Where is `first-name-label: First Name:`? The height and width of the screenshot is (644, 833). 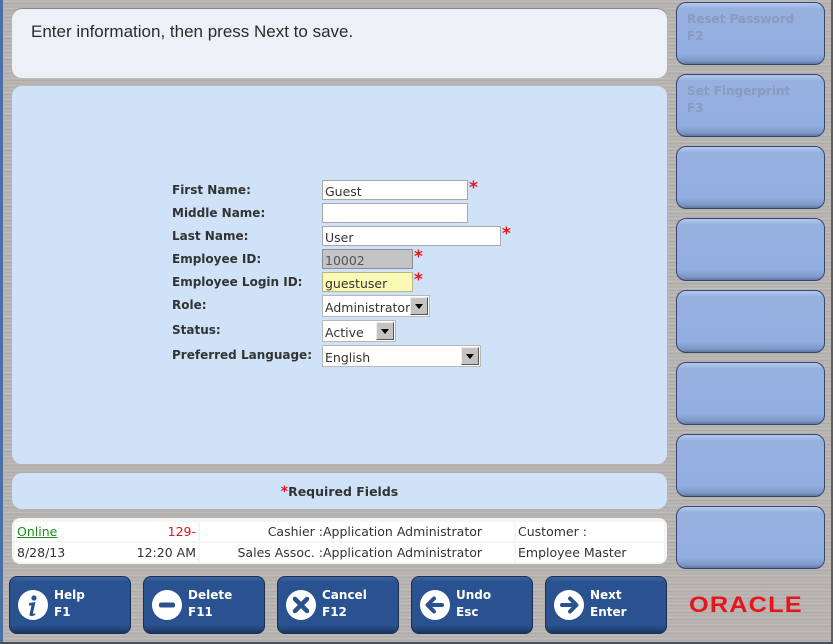
first-name-label: First Name: is located at coordinates (211, 190).